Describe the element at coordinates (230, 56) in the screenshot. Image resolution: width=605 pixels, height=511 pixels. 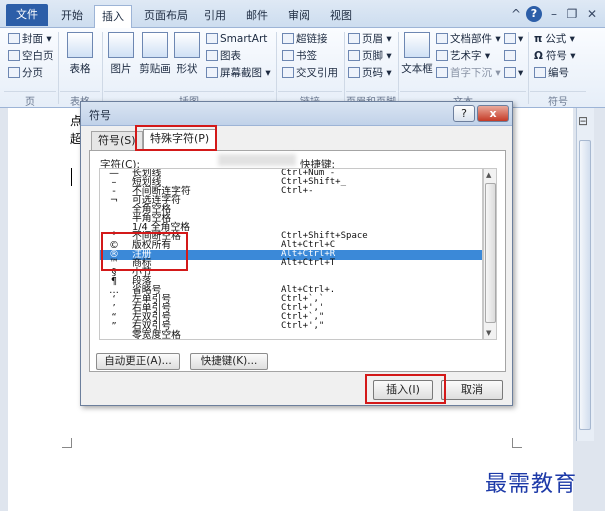
I see `chart-label: 图表` at that location.